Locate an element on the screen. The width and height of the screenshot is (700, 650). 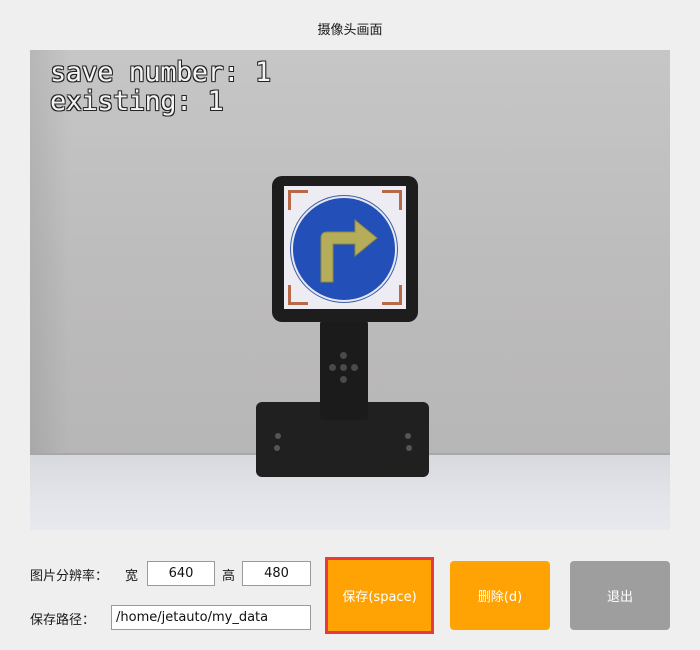
height-label: 高 is located at coordinates (229, 576).